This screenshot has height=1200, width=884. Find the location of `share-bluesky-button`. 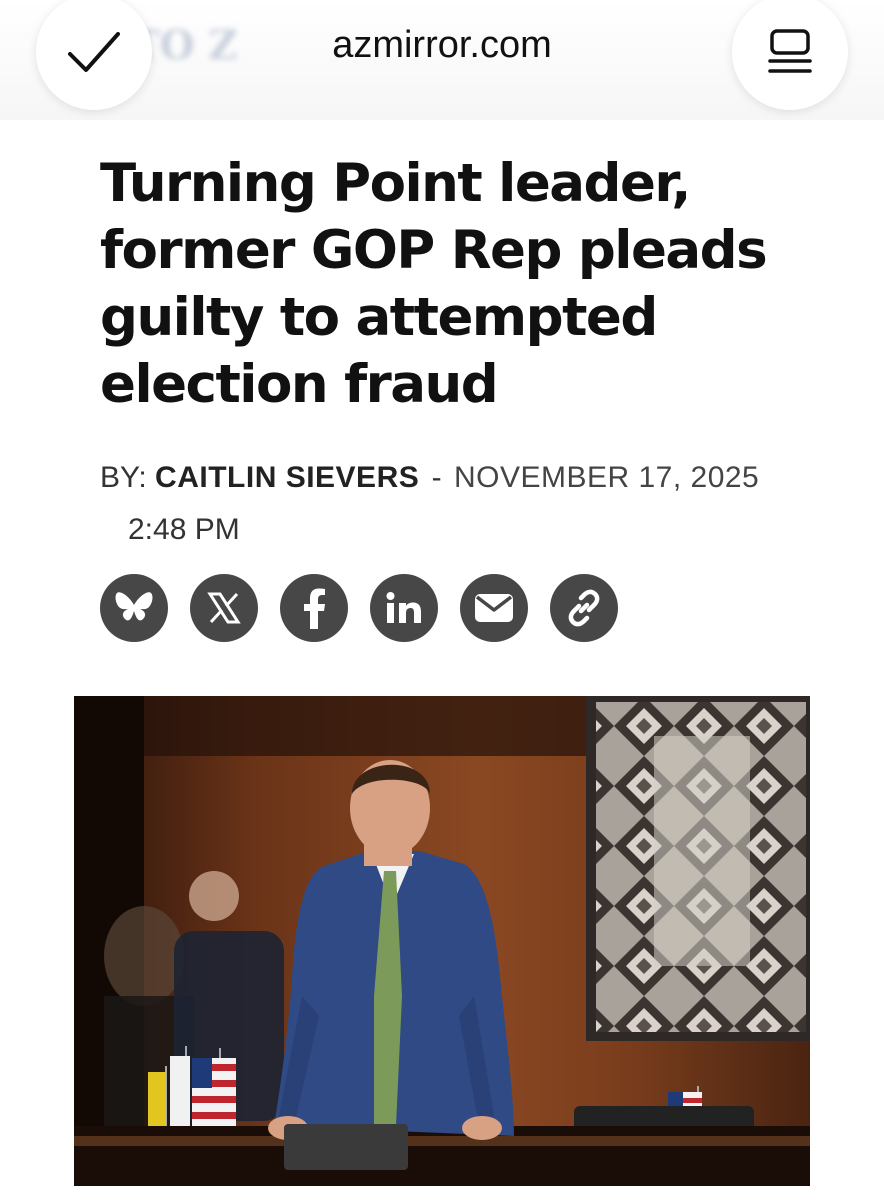

share-bluesky-button is located at coordinates (134, 608).